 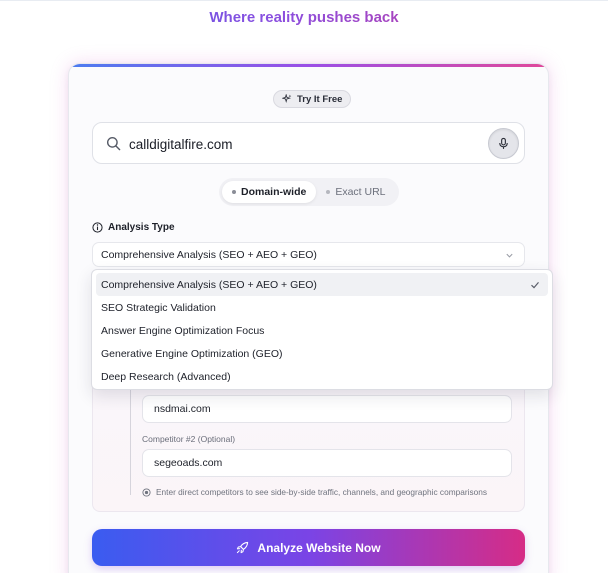 I want to click on target-icon, so click(x=146, y=492).